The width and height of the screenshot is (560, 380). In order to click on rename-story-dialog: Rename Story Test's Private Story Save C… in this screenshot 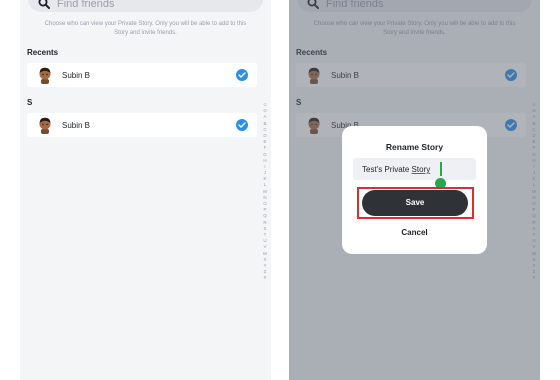, I will do `click(414, 190)`.